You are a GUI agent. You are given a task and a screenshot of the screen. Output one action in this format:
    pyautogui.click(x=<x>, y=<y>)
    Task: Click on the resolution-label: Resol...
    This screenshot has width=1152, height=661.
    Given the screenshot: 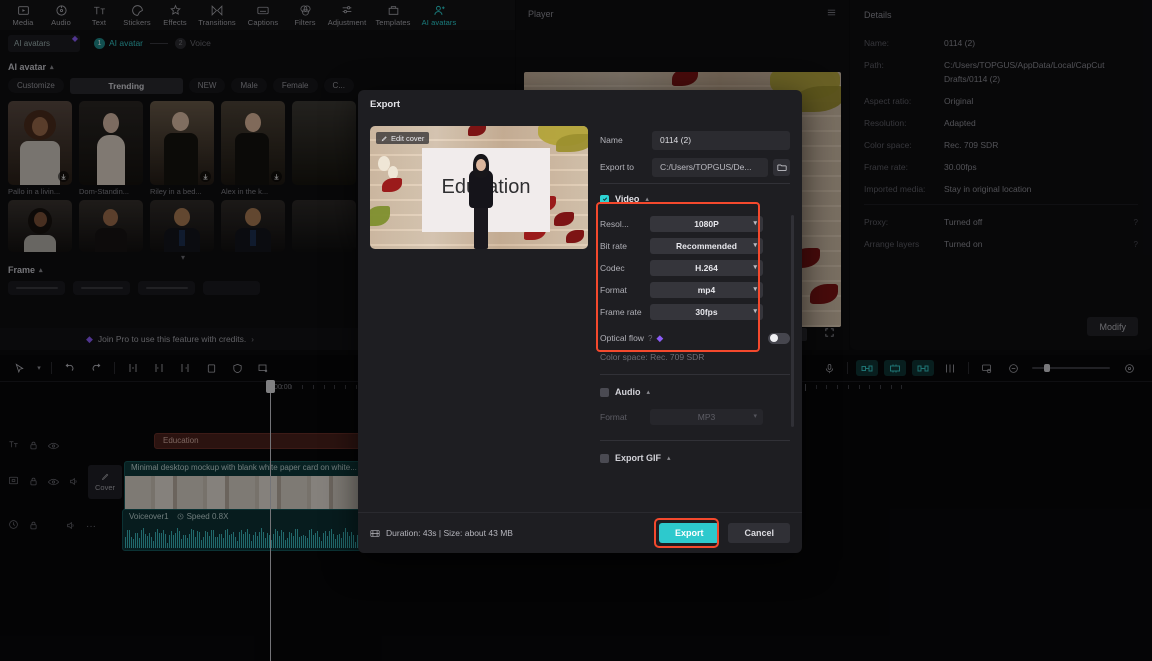 What is the action you would take?
    pyautogui.click(x=614, y=224)
    